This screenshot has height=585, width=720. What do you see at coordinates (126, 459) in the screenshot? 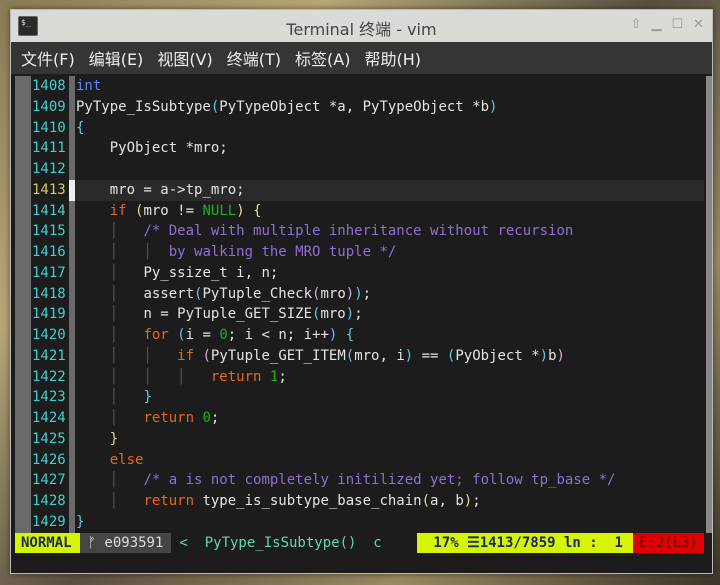
I see `code-token: else` at bounding box center [126, 459].